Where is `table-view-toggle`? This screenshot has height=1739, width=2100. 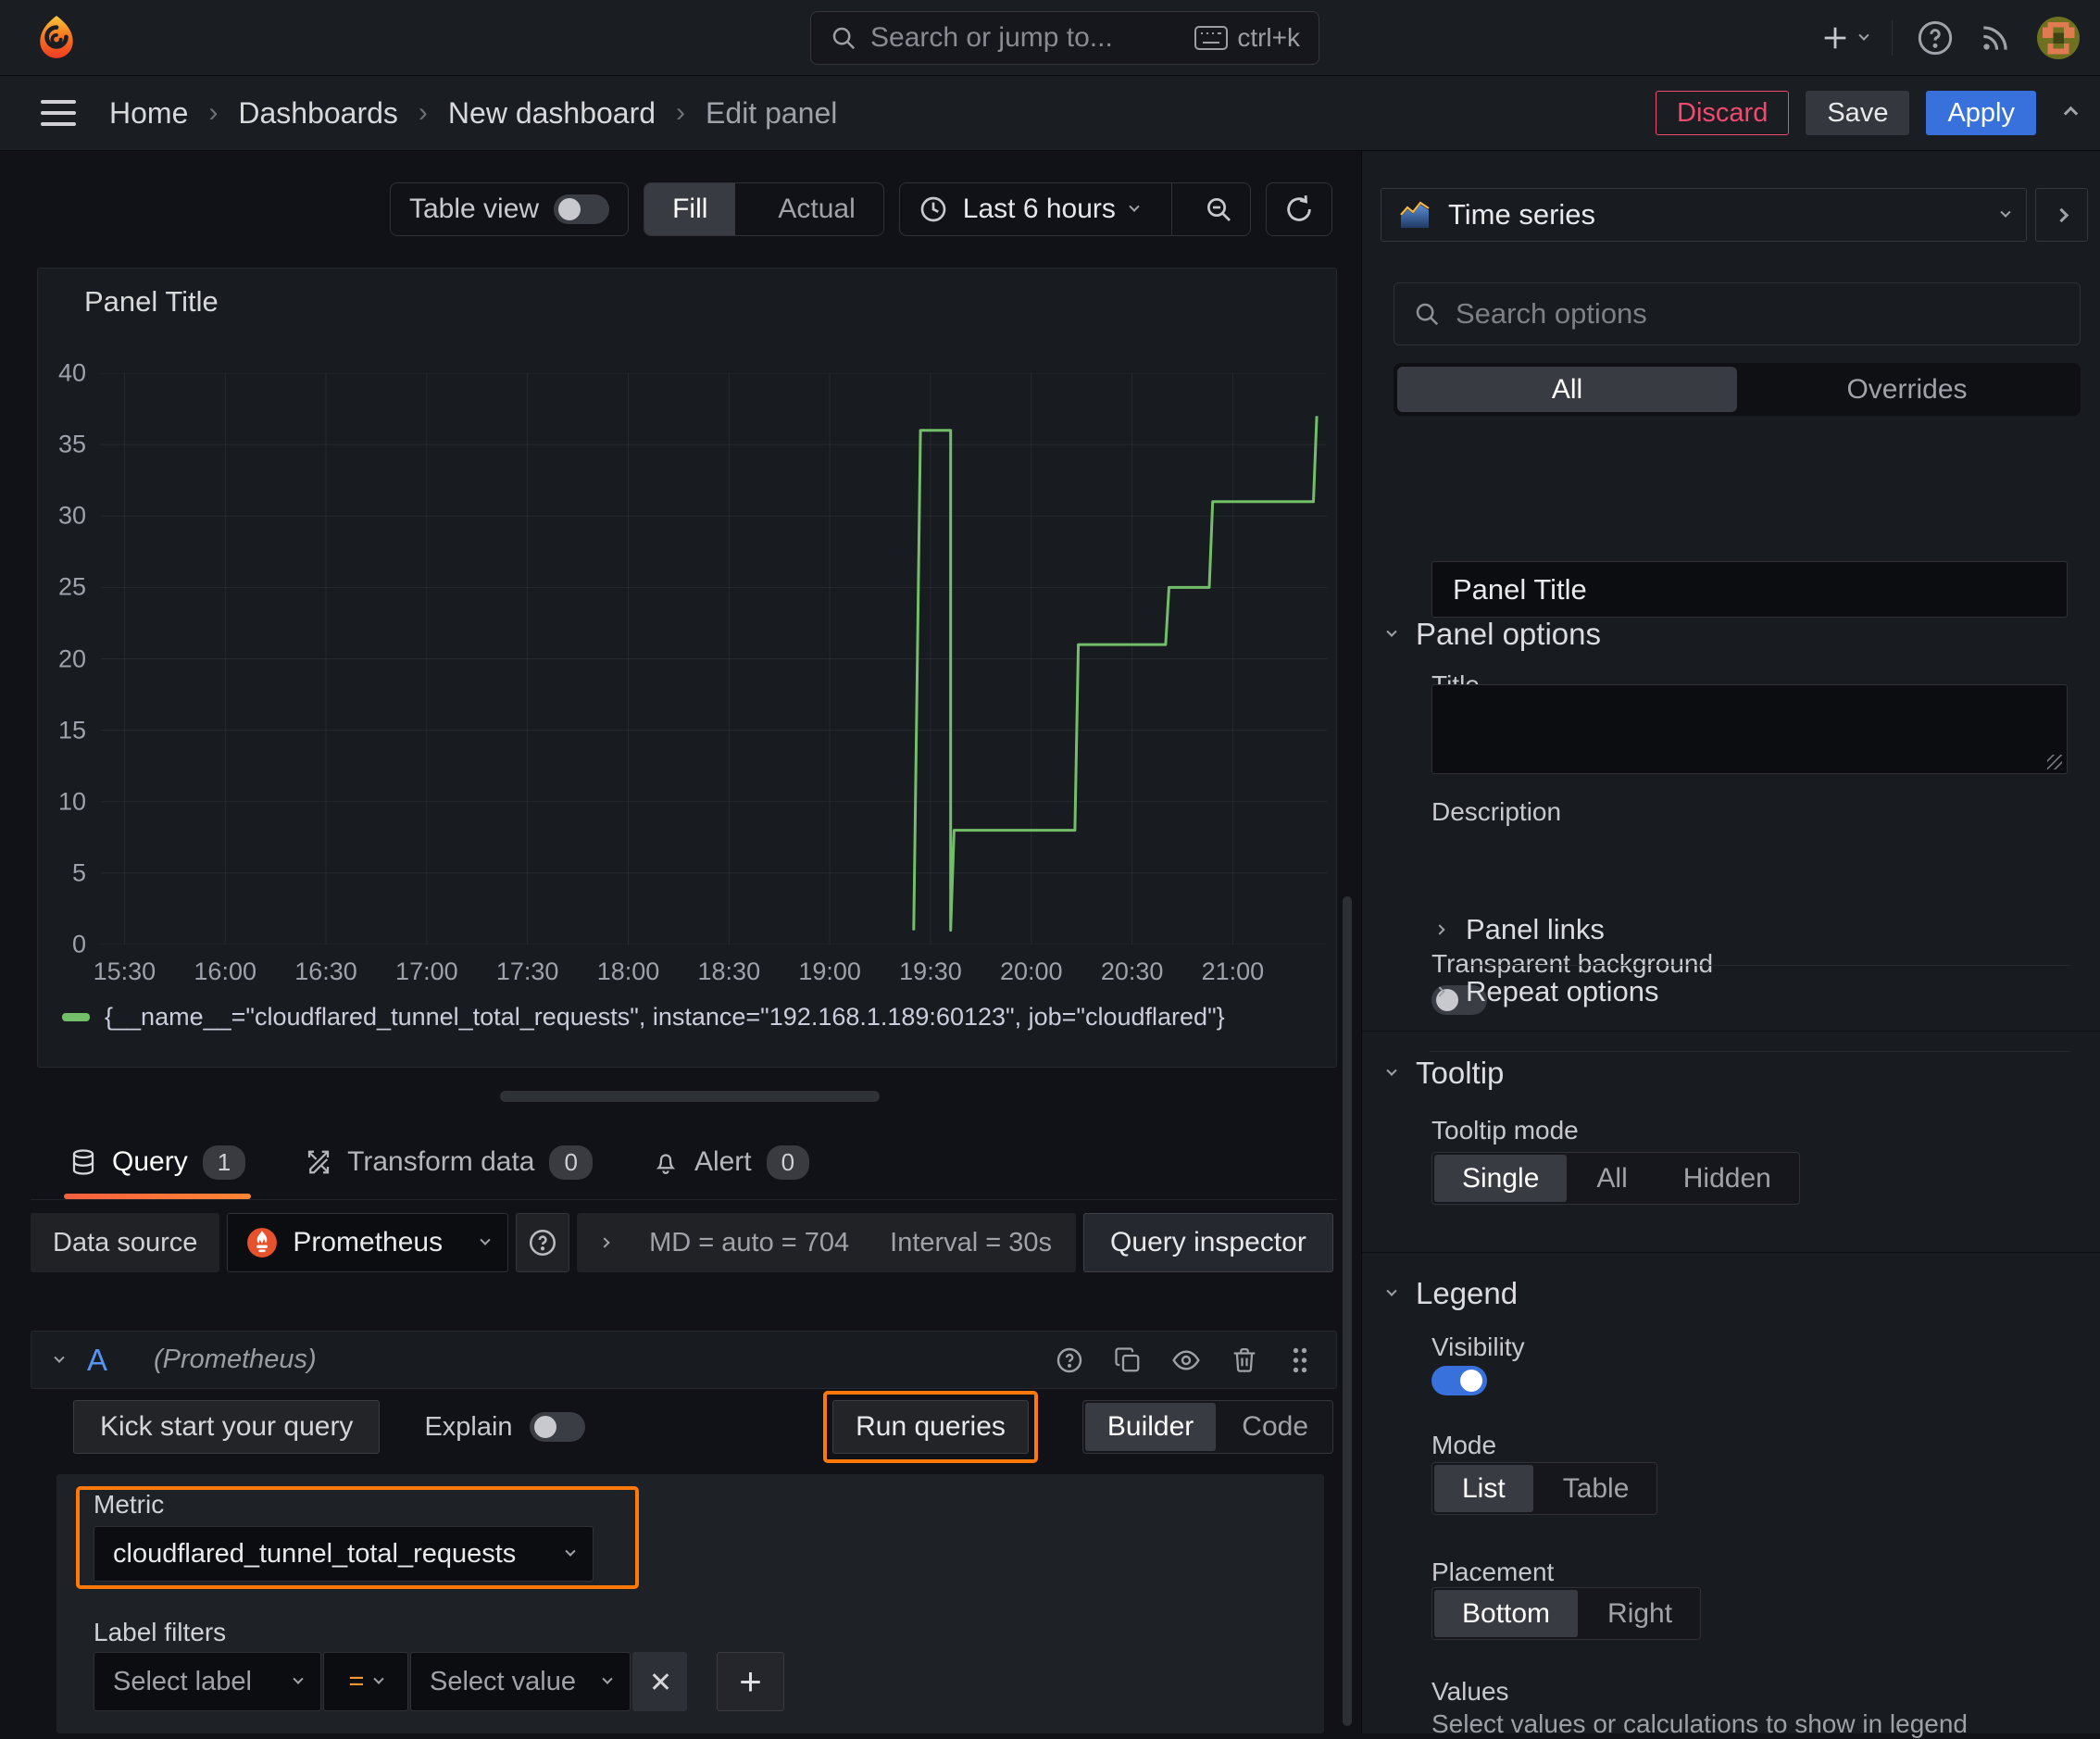
table-view-toggle is located at coordinates (582, 209).